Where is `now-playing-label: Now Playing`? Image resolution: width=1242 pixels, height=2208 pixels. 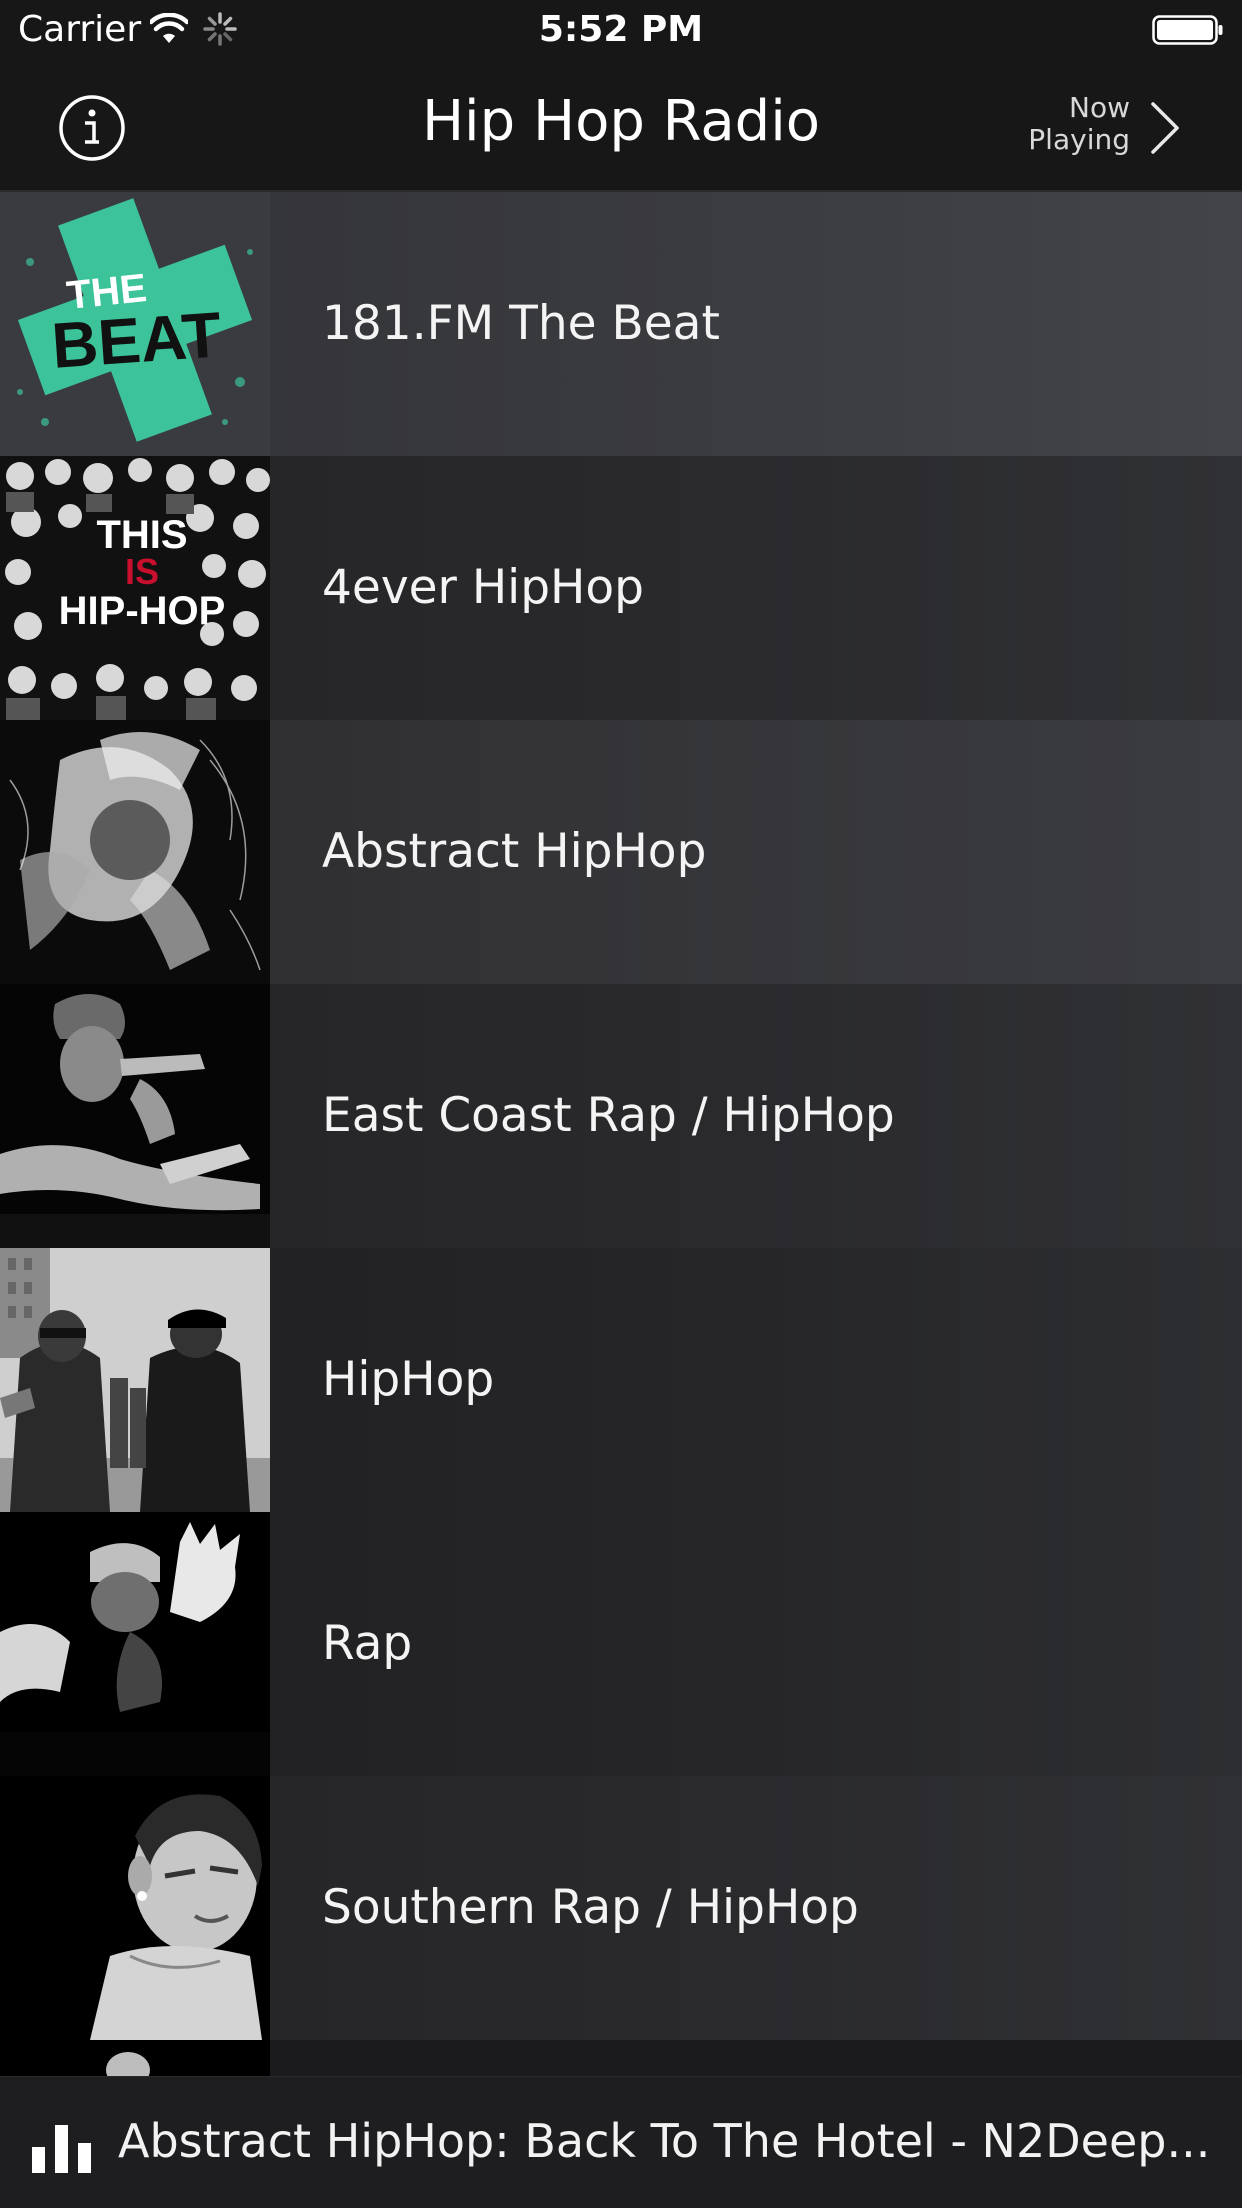 now-playing-label: Now Playing is located at coordinates (1060, 124).